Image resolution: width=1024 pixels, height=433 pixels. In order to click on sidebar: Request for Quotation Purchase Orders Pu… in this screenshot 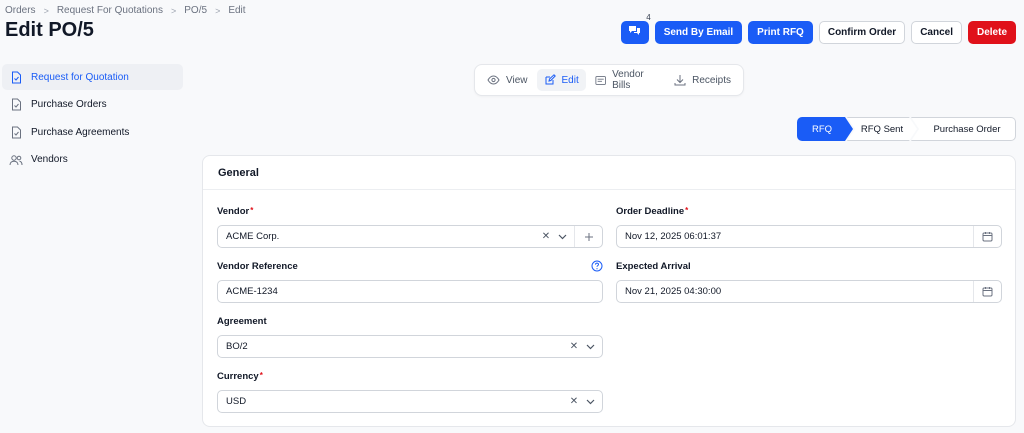, I will do `click(92, 119)`.